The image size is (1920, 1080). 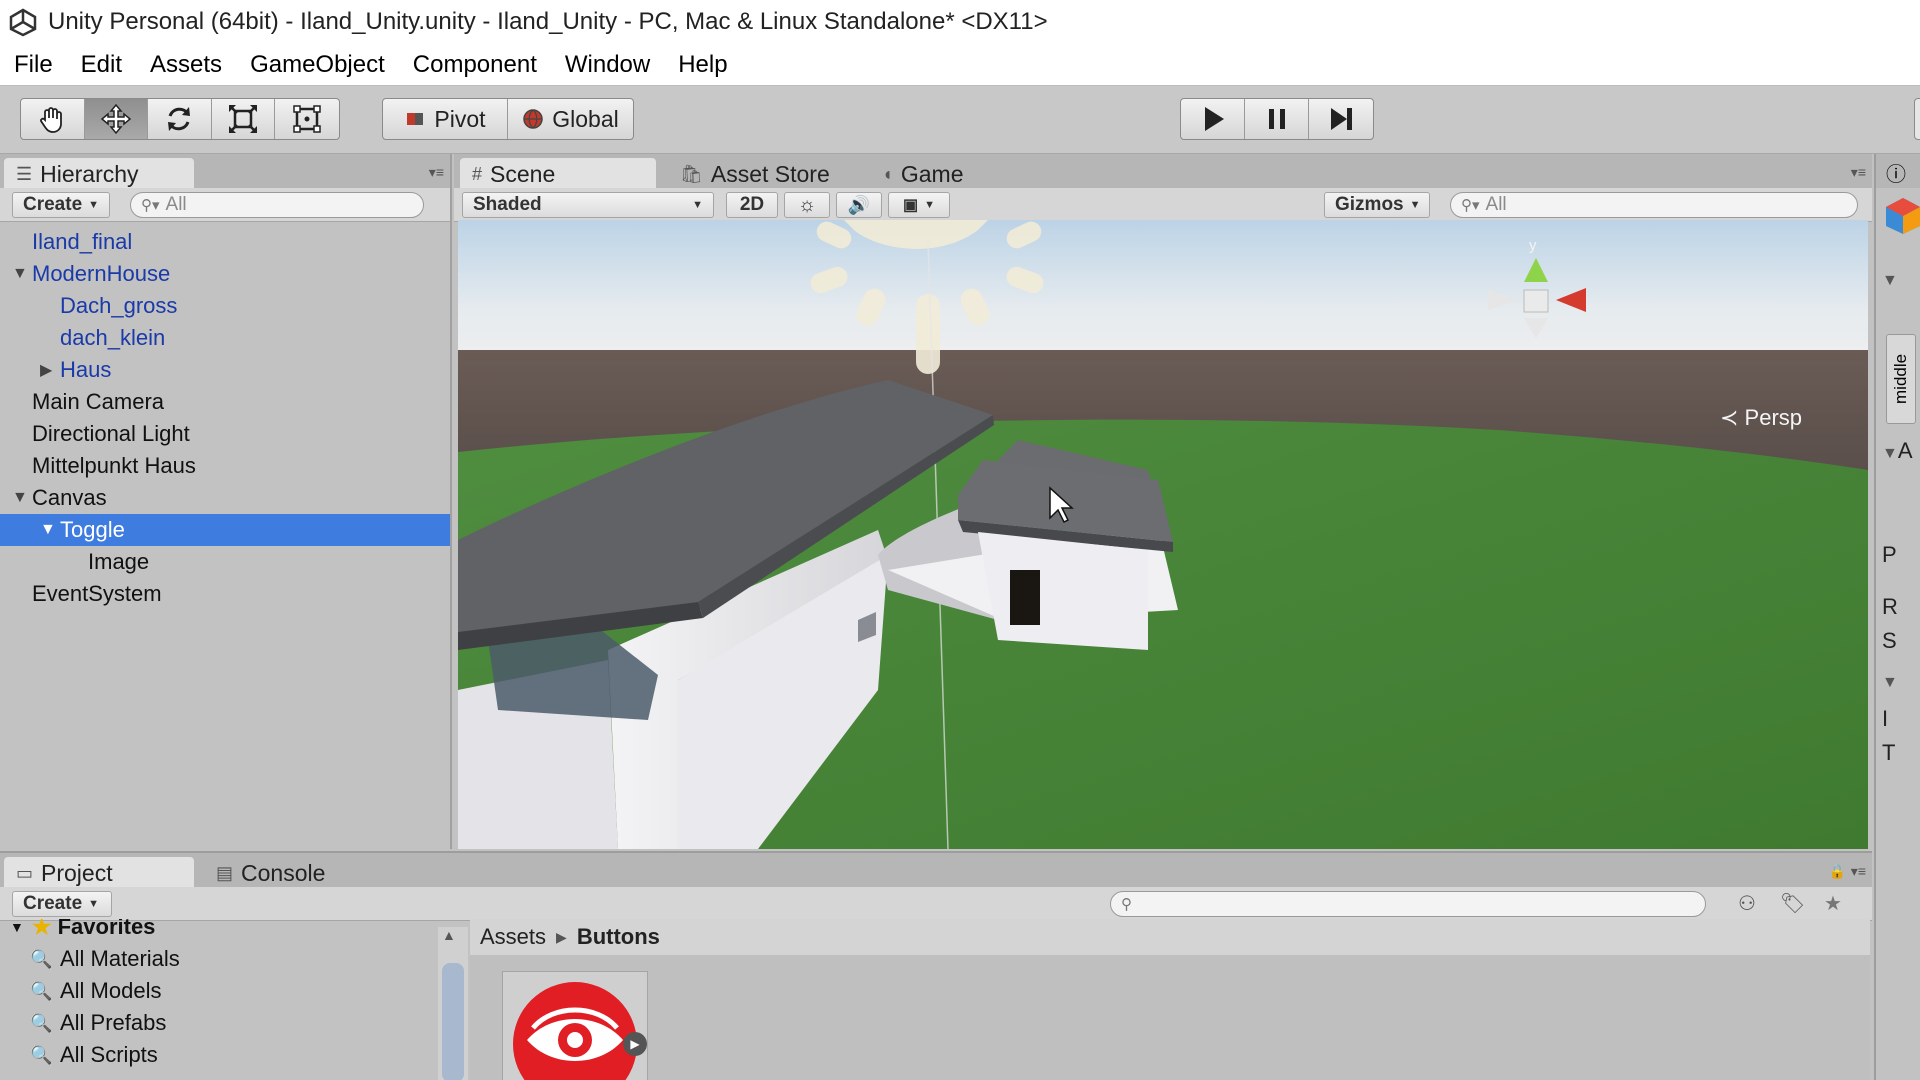 I want to click on scene-audio-button: 🔊, so click(x=859, y=205).